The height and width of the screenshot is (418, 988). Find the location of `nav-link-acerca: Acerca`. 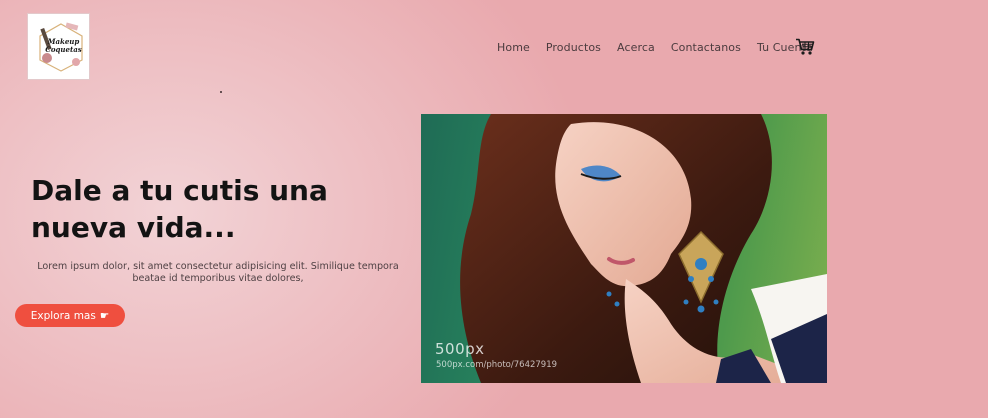

nav-link-acerca: Acerca is located at coordinates (636, 47).